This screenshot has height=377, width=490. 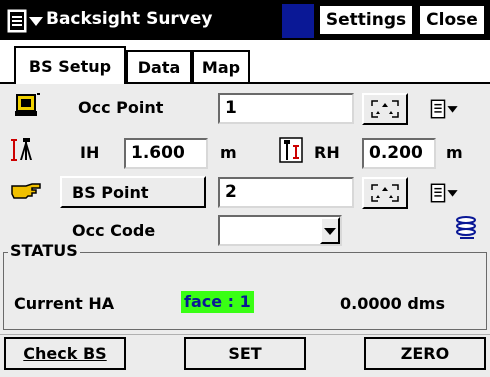 I want to click on rh-unit: m, so click(x=454, y=152).